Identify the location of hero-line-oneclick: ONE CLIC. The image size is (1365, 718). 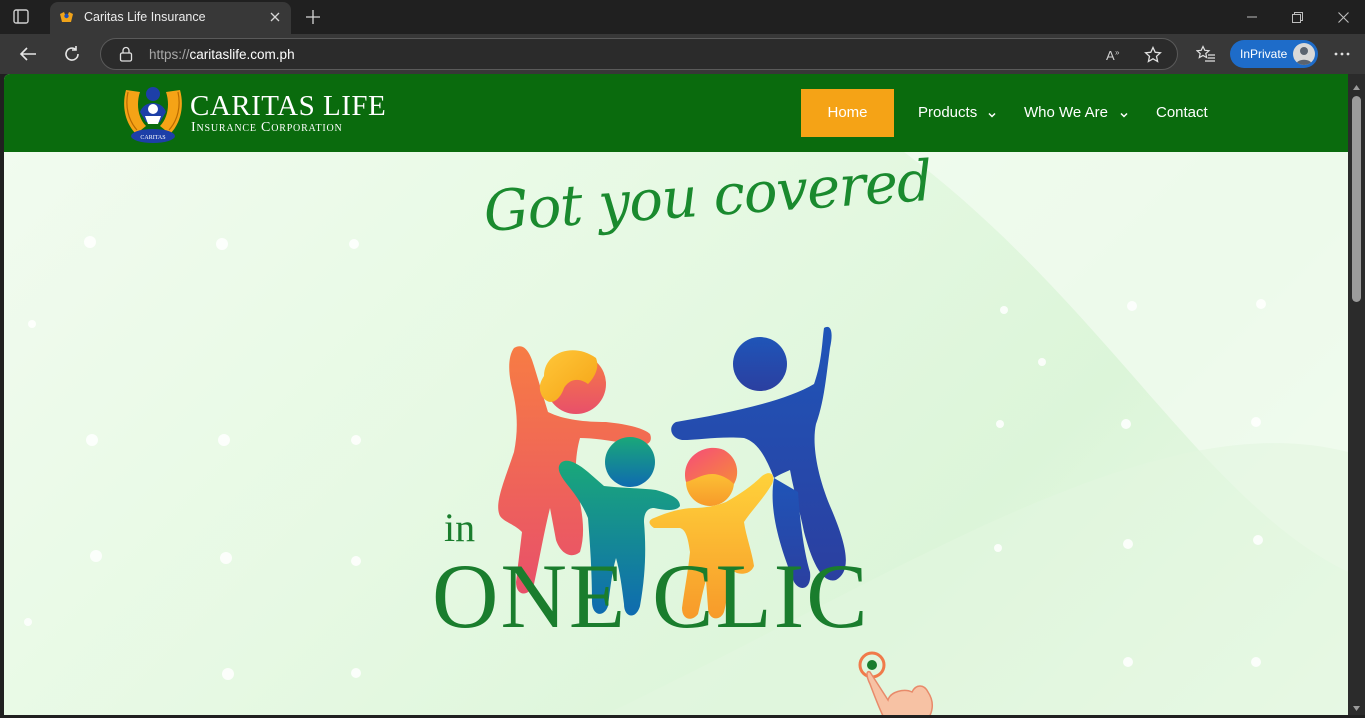
(651, 596).